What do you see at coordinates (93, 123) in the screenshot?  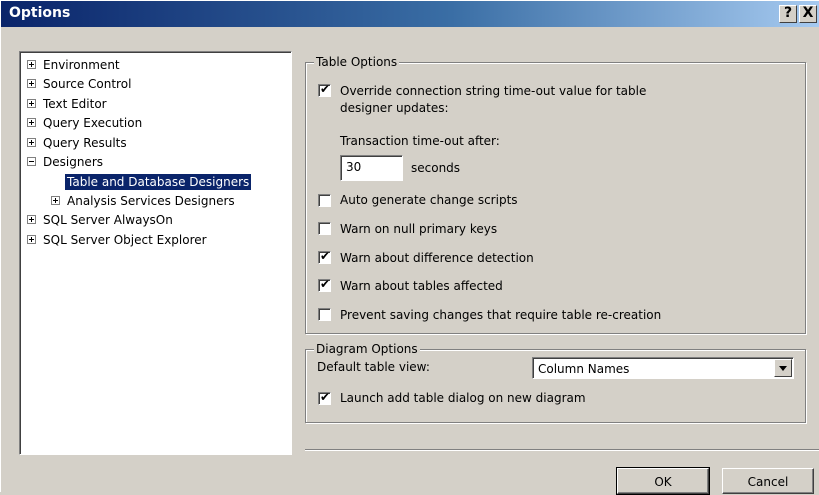 I see `tree-item-label: Query Execution` at bounding box center [93, 123].